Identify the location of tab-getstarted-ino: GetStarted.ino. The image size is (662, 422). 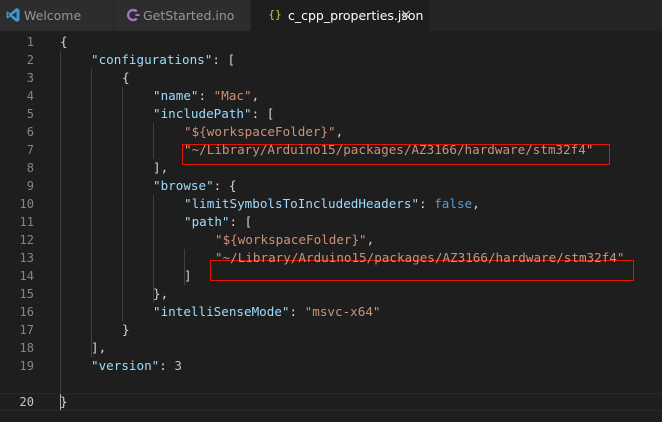
(182, 15).